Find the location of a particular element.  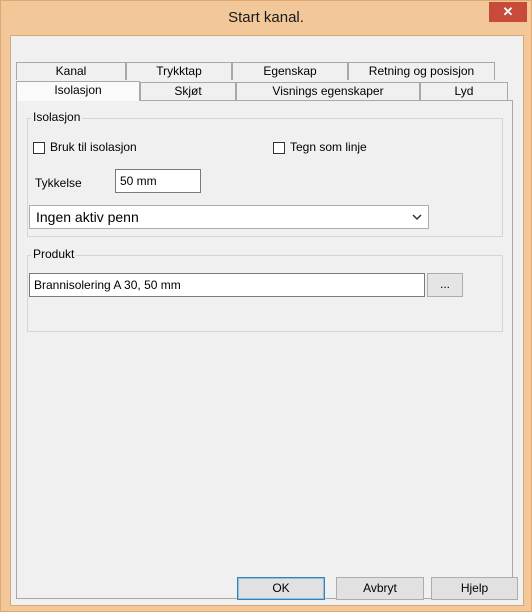

use-insulation-checkbox is located at coordinates (39, 148).